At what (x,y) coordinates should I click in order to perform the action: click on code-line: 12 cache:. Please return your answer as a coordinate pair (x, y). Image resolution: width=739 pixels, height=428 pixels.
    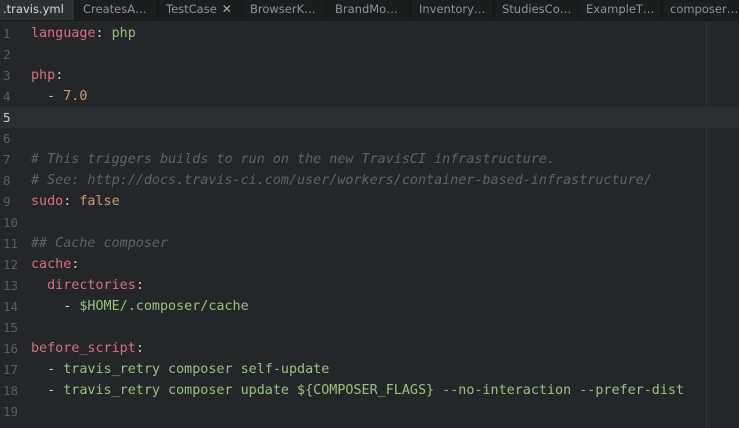
    Looking at the image, I should click on (369, 264).